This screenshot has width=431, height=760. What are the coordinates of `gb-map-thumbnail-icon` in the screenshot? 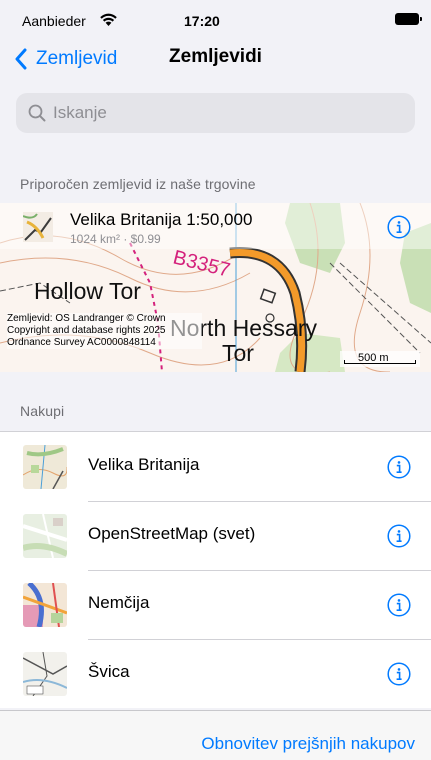 It's located at (45, 467).